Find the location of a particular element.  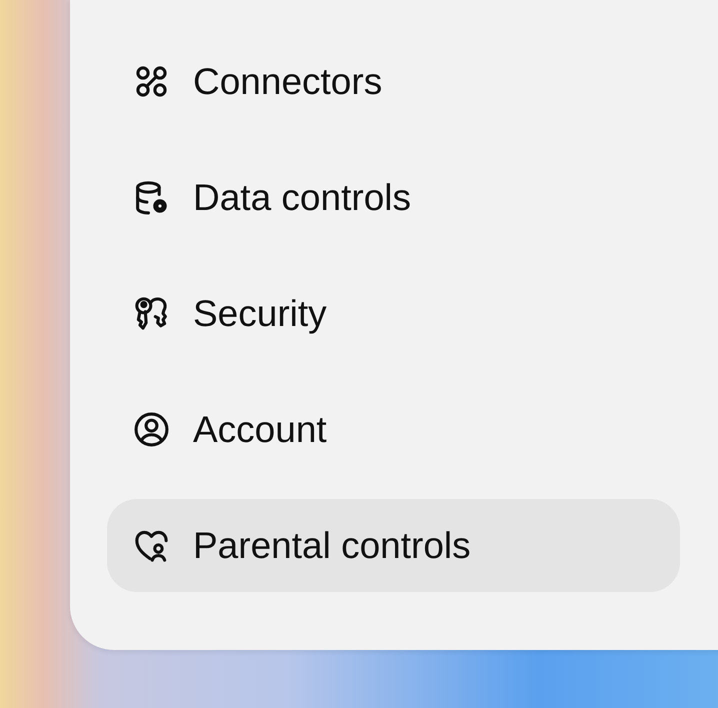

menu-item: Parental controls is located at coordinates (393, 545).